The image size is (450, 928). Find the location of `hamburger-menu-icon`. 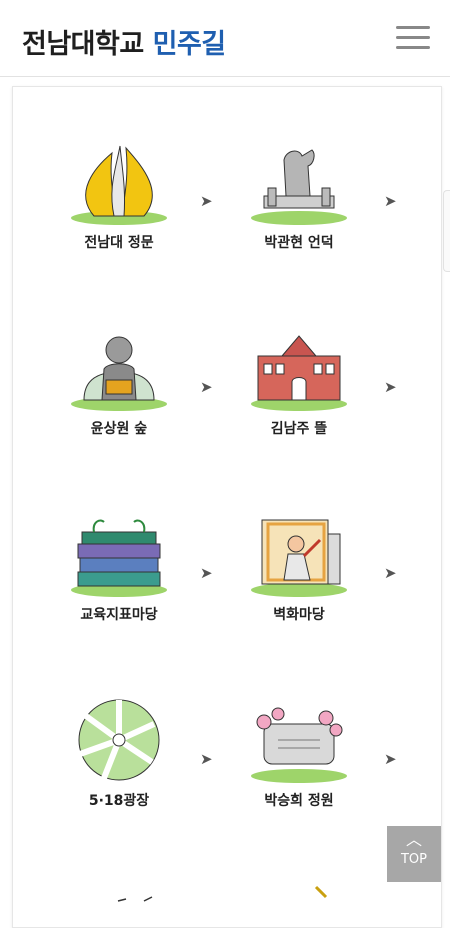

hamburger-menu-icon is located at coordinates (413, 39).